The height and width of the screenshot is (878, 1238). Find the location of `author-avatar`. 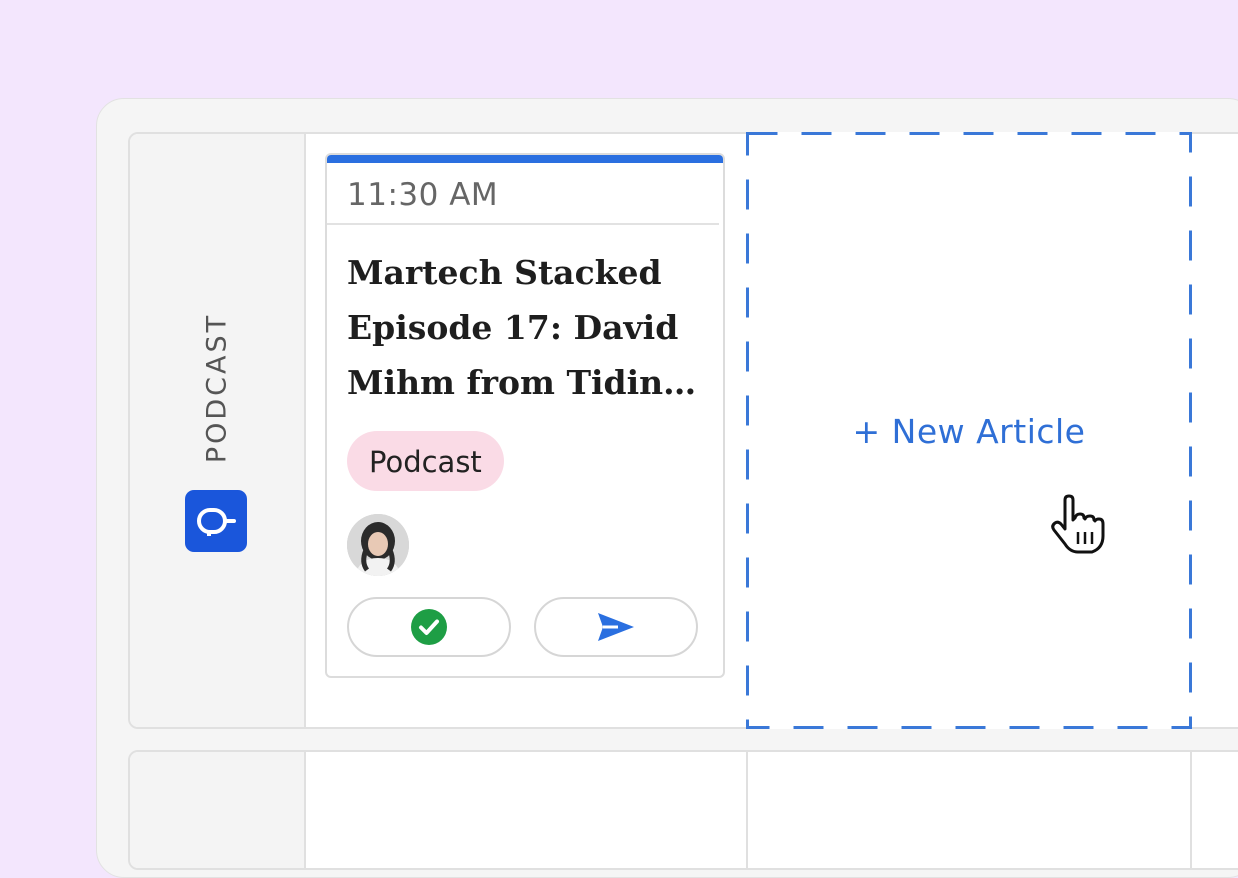

author-avatar is located at coordinates (378, 545).